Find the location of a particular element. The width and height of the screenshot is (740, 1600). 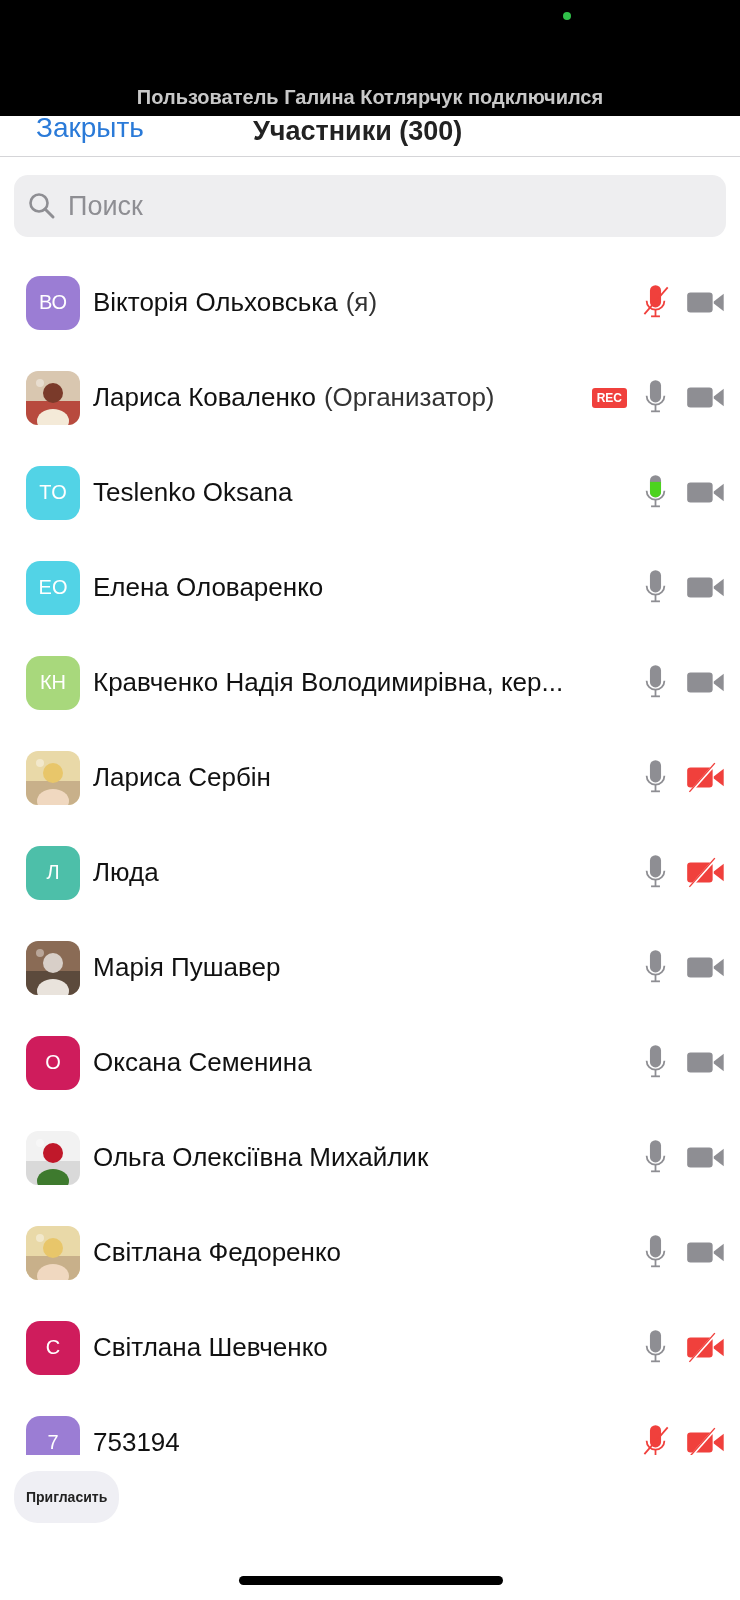

participant-name: Лариса Сербін is located at coordinates (182, 777).